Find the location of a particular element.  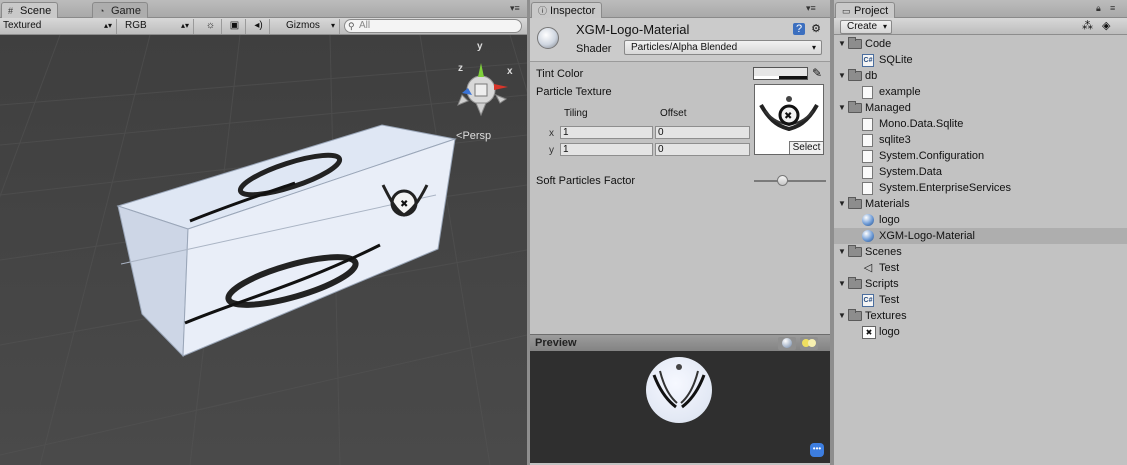

project-asset-row: sqlite3 is located at coordinates (980, 140).